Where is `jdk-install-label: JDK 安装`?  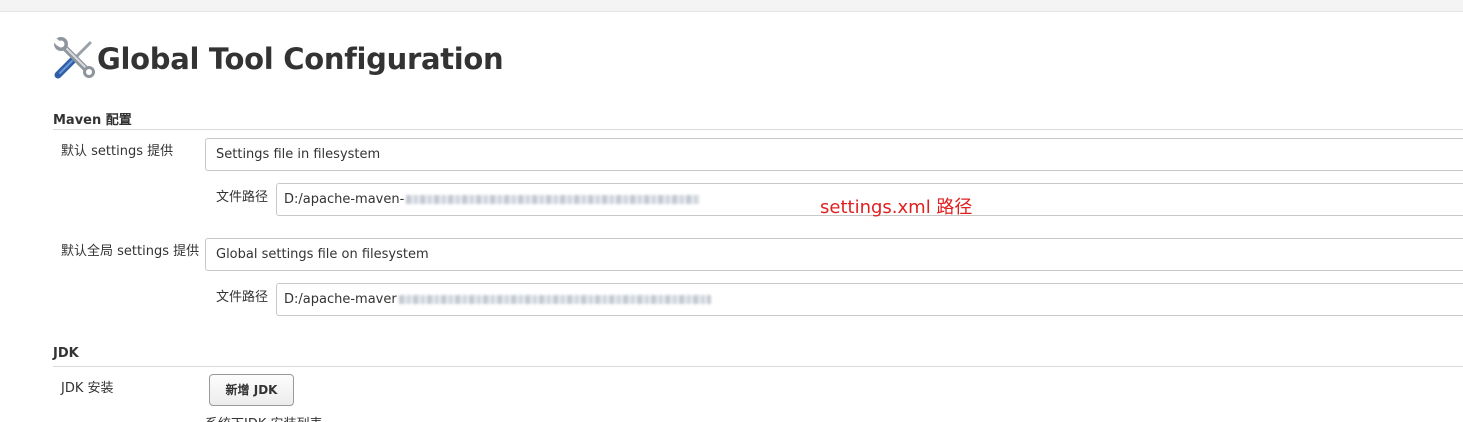 jdk-install-label: JDK 安装 is located at coordinates (87, 388).